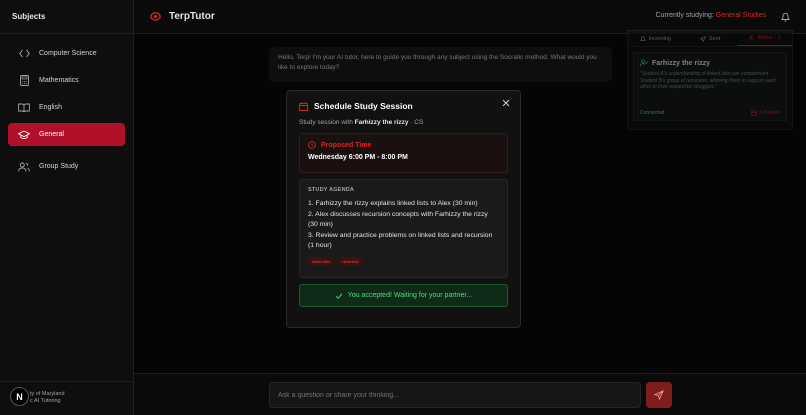  What do you see at coordinates (50, 107) in the screenshot?
I see `sidebar-item-label: English` at bounding box center [50, 107].